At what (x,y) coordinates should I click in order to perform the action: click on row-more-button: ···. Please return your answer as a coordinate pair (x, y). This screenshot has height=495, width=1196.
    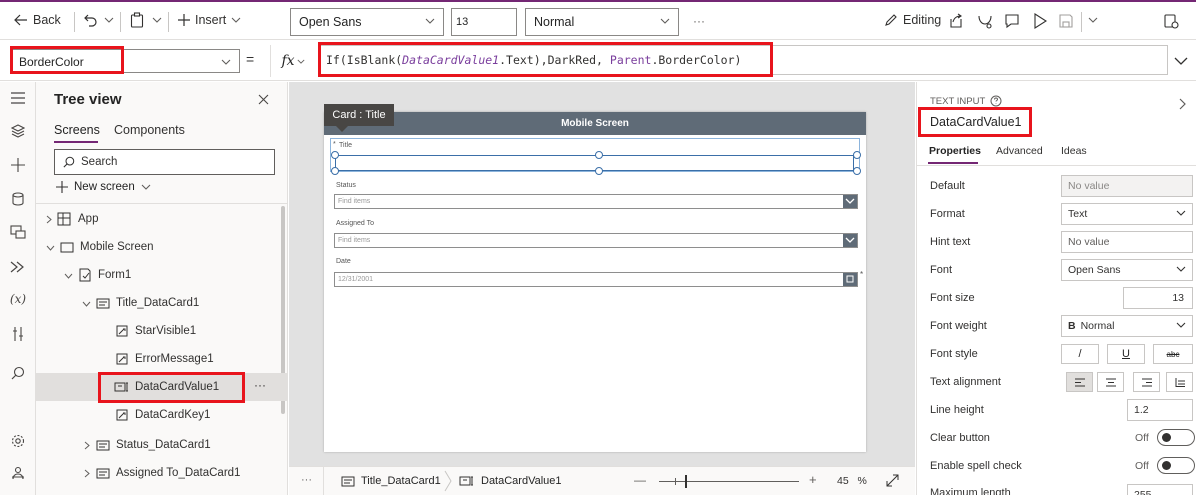
    Looking at the image, I should click on (260, 385).